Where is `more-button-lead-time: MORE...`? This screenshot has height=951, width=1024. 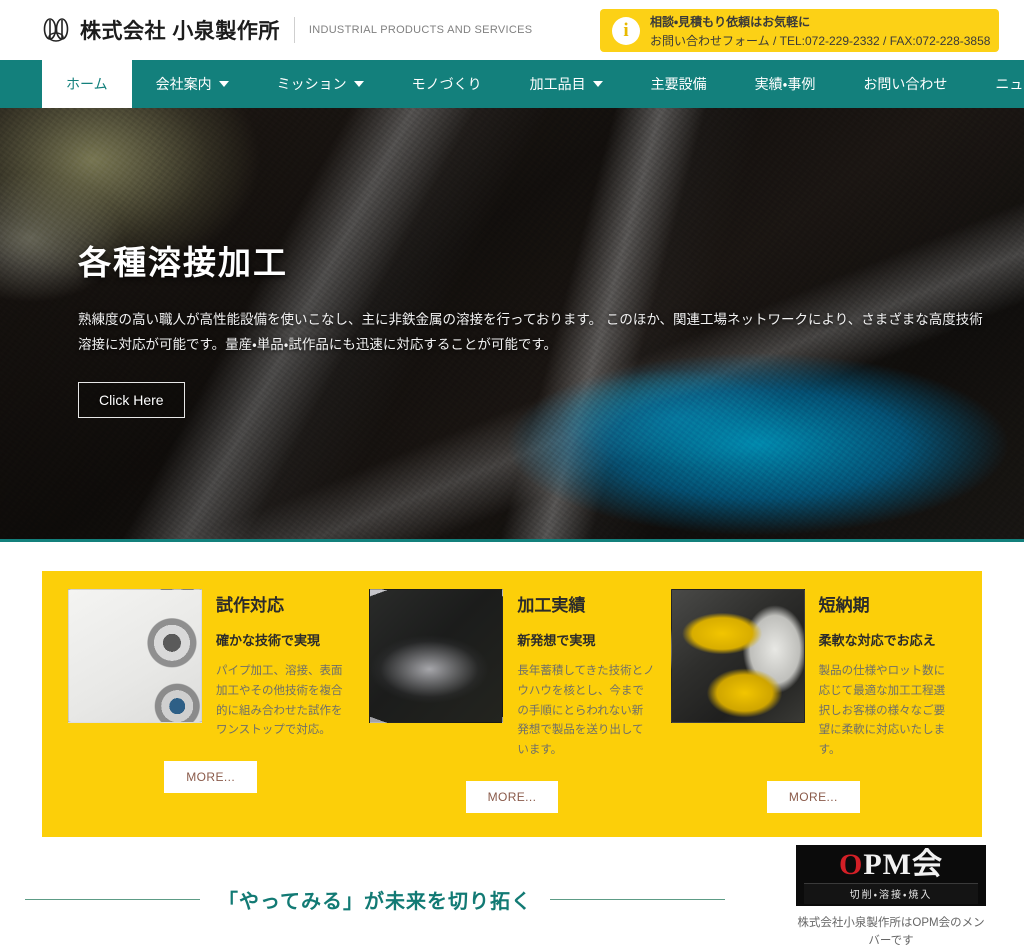 more-button-lead-time: MORE... is located at coordinates (813, 796).